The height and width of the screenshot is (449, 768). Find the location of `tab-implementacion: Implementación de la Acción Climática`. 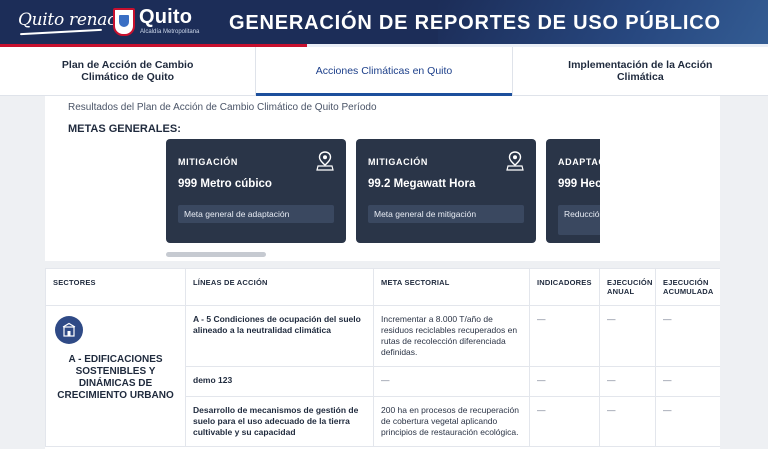

tab-implementacion: Implementación de la Acción Climática is located at coordinates (639, 71).